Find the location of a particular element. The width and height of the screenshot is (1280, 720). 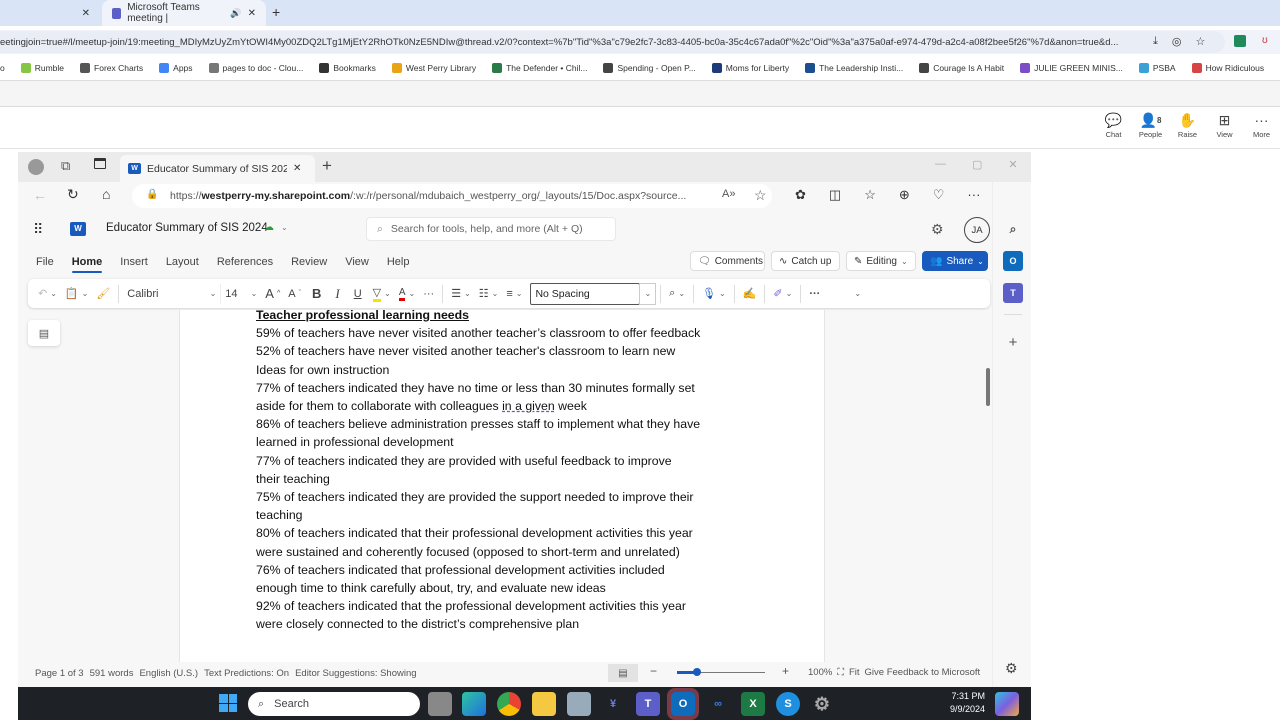

file-explorer-icon is located at coordinates (544, 704).